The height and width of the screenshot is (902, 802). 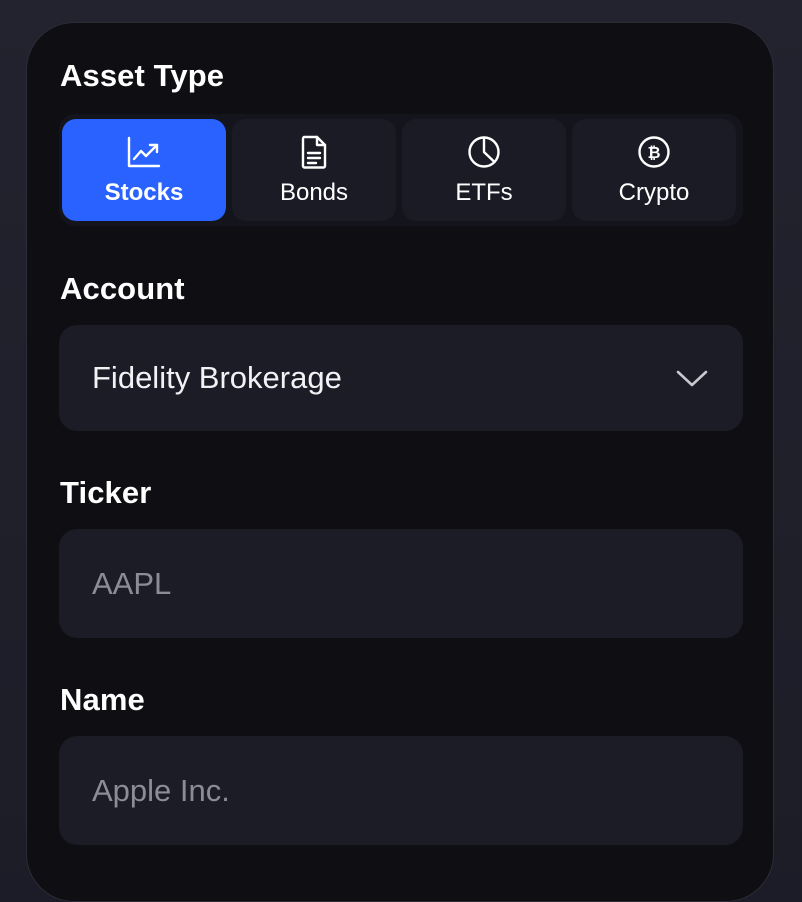 What do you see at coordinates (102, 699) in the screenshot?
I see `name-label: Name` at bounding box center [102, 699].